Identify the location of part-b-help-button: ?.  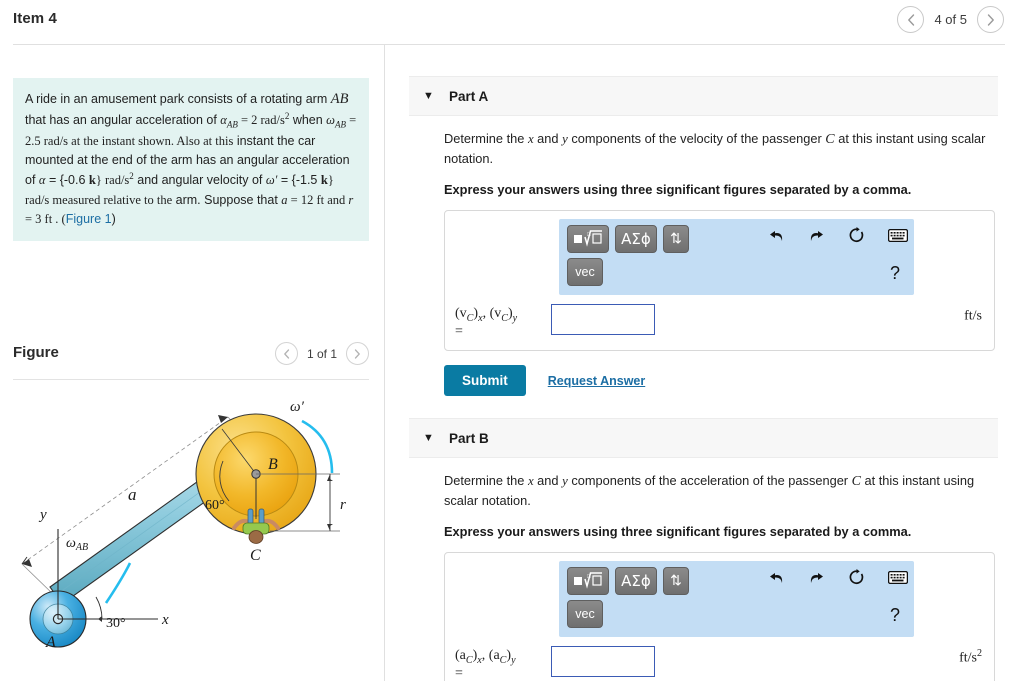
(895, 615).